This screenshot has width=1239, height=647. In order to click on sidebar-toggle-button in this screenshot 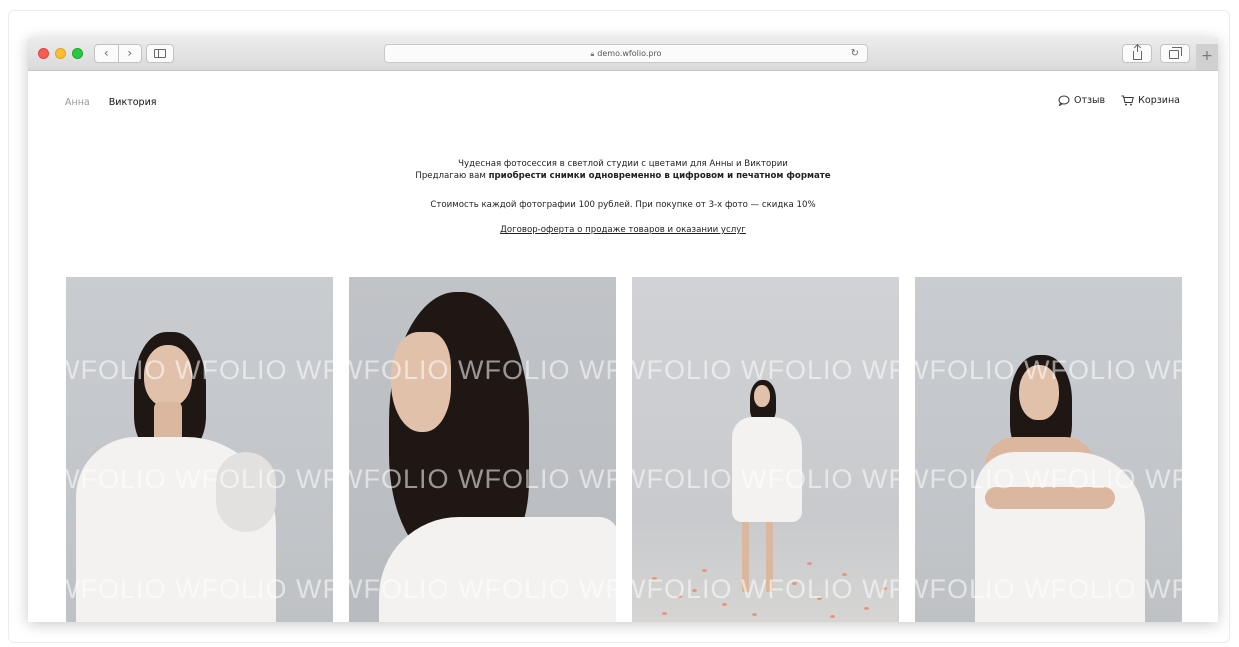, I will do `click(160, 53)`.